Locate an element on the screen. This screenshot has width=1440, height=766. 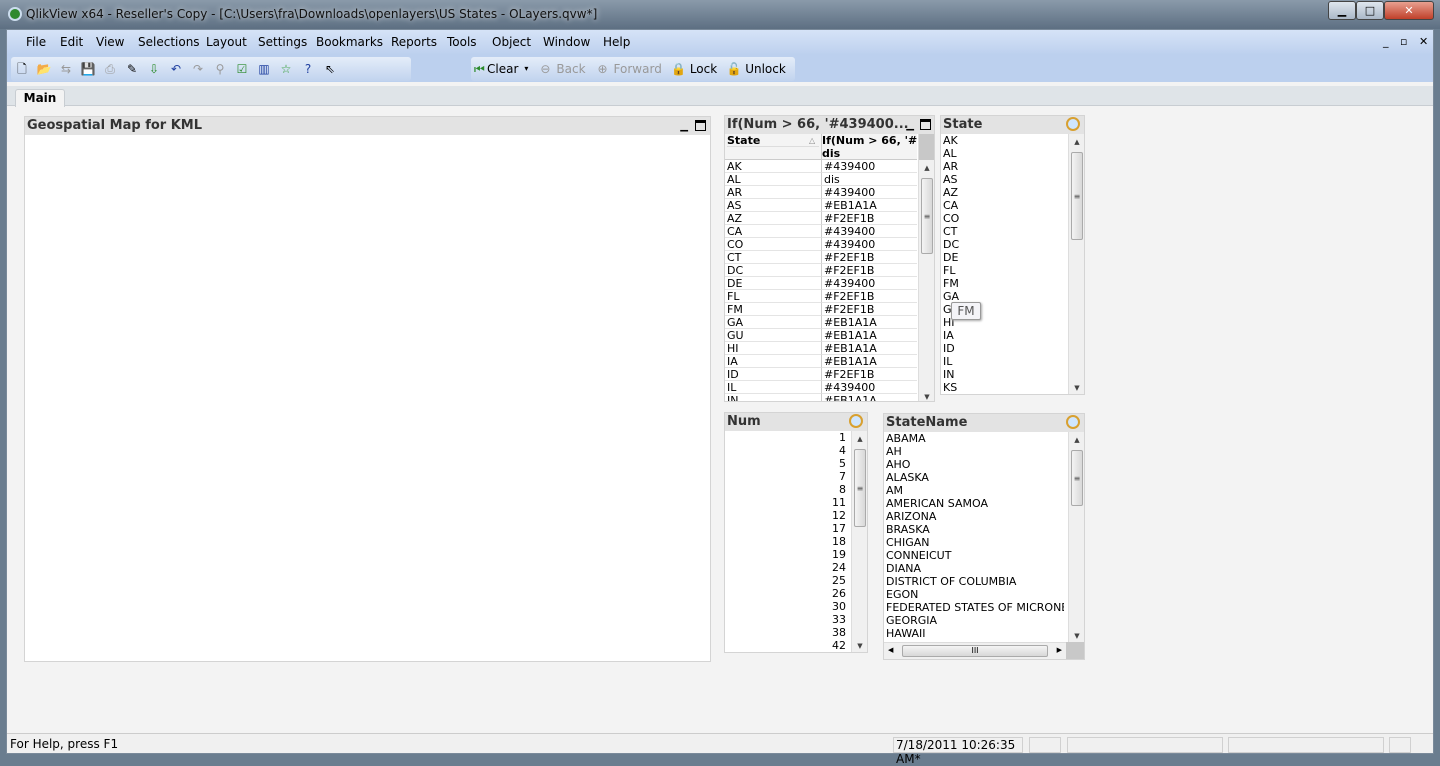
table-cell-state: AS is located at coordinates (773, 205).